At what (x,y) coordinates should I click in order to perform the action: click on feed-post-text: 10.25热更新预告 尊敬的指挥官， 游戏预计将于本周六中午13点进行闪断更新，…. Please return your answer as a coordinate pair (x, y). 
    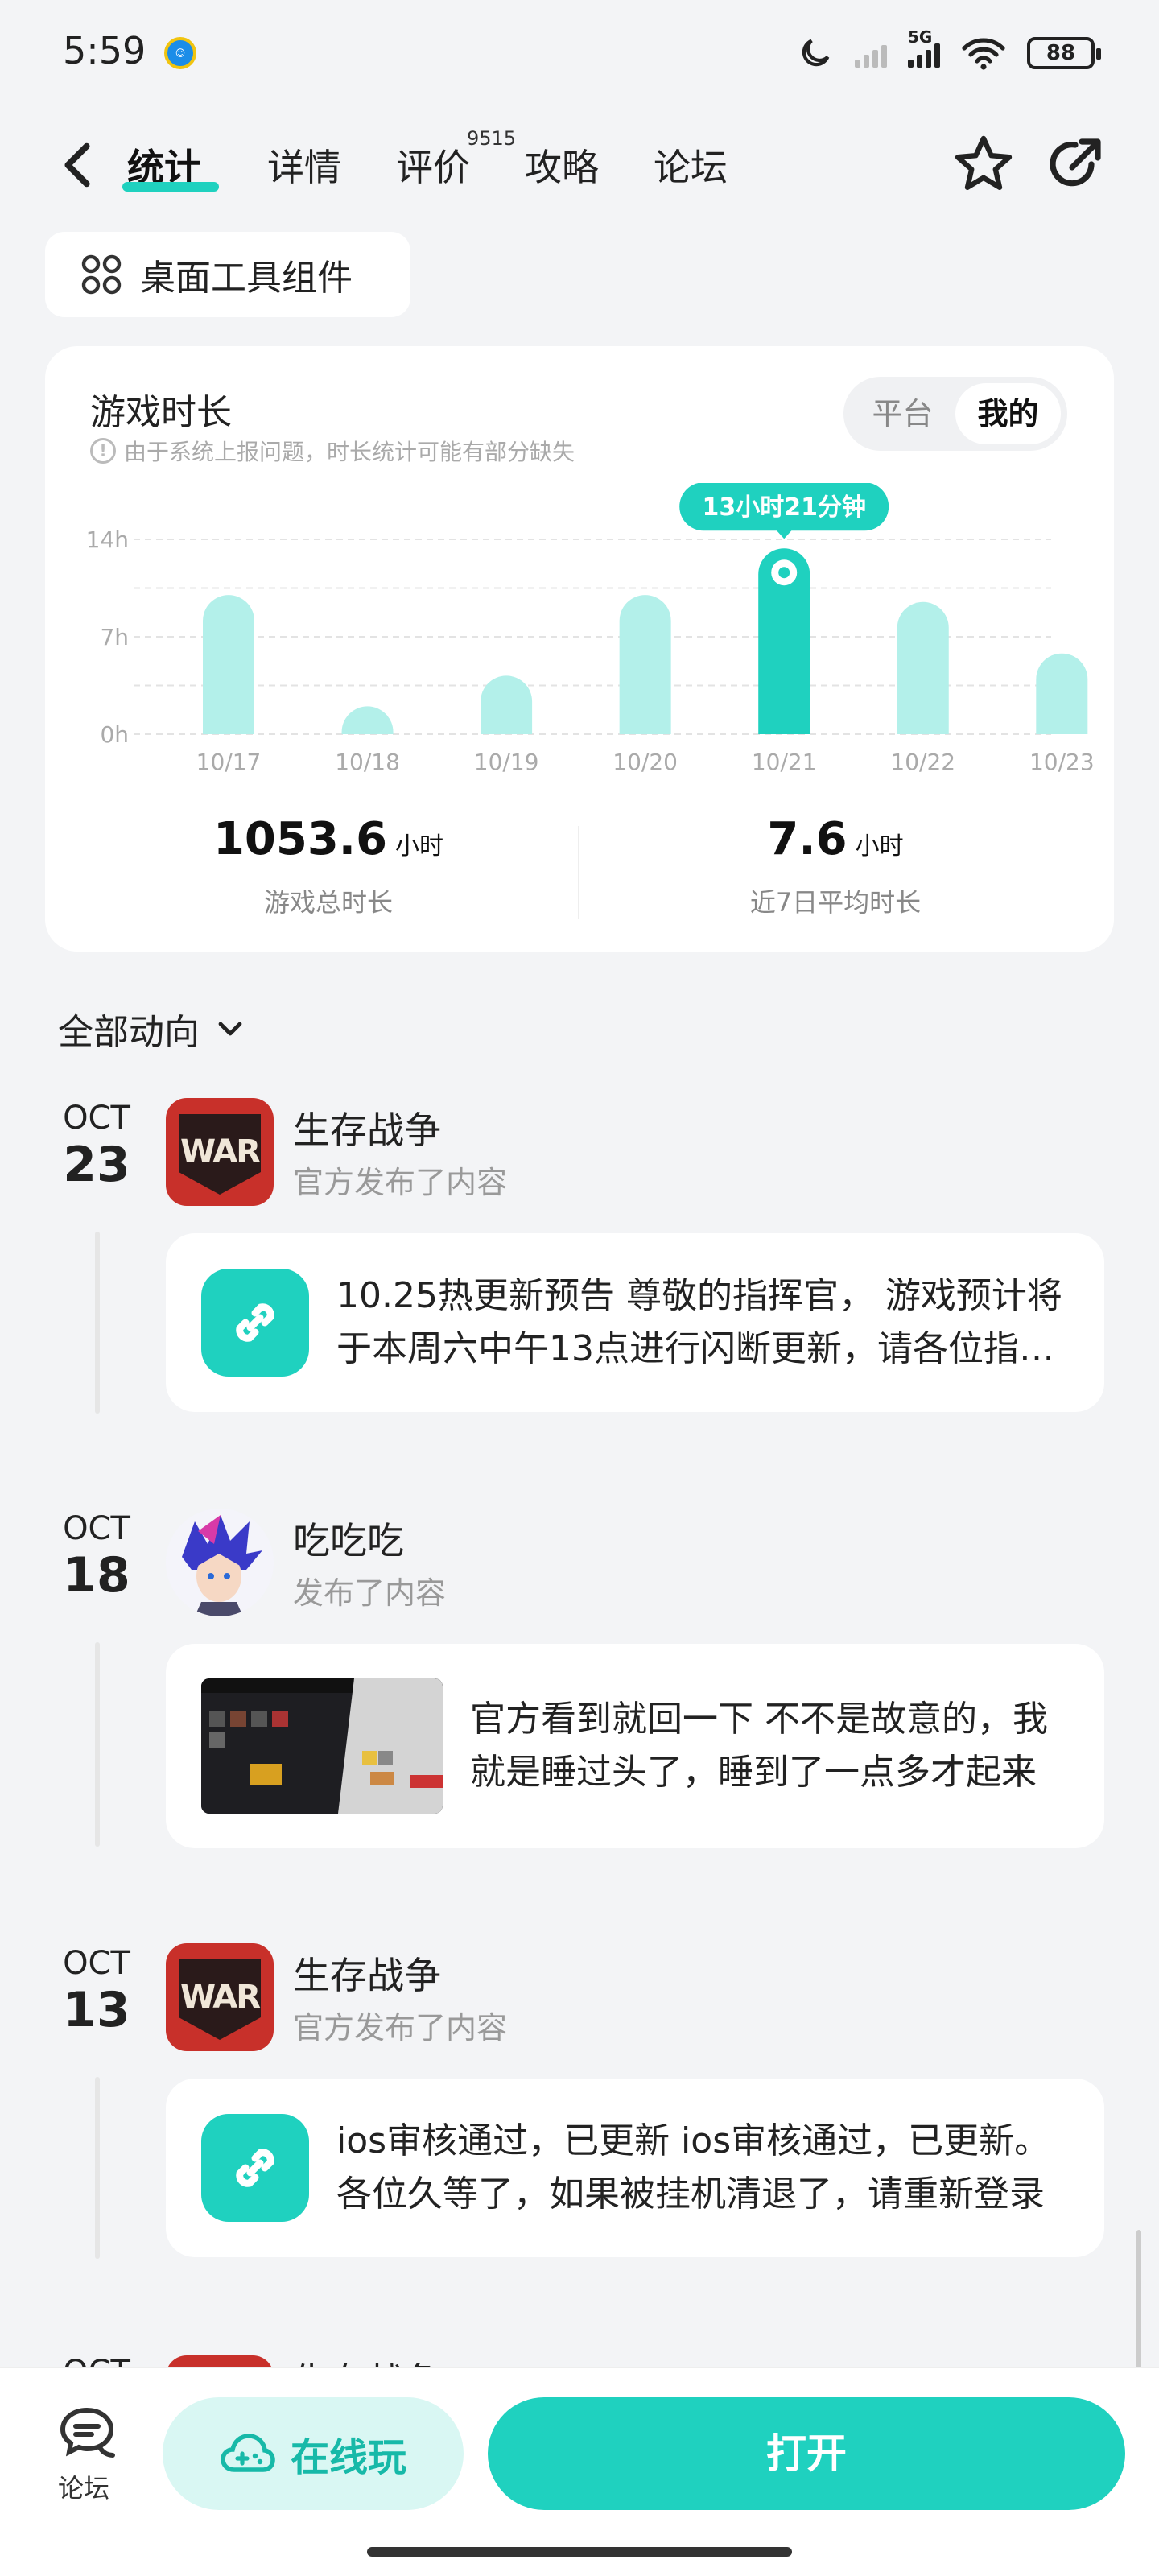
    Looking at the image, I should click on (699, 1322).